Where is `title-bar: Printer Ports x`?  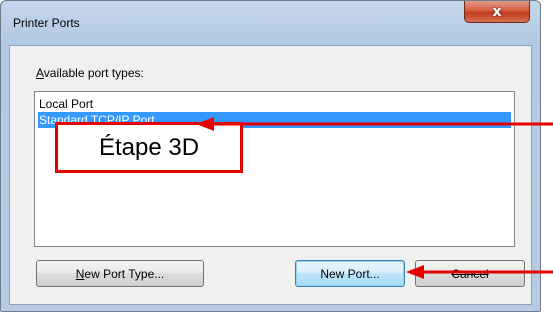
title-bar: Printer Ports x is located at coordinates (270, 23).